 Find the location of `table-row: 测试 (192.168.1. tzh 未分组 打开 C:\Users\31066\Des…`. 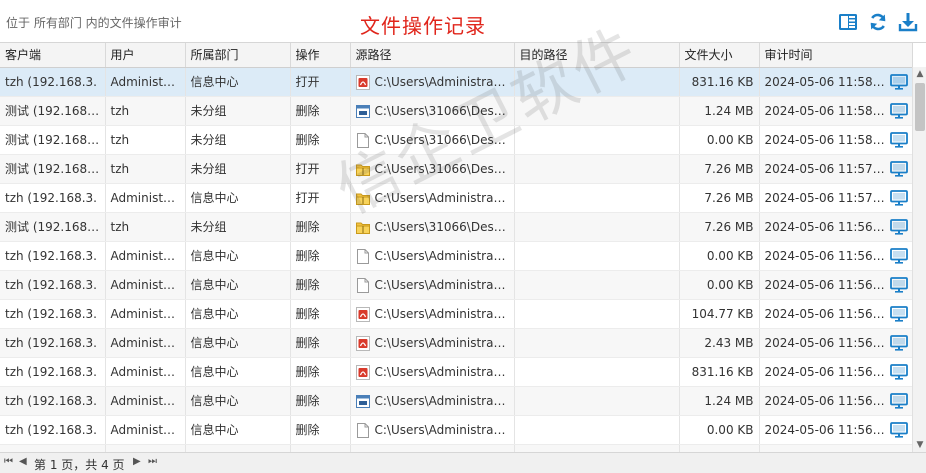

table-row: 测试 (192.168.1. tzh 未分组 打开 C:\Users\31066\Des… is located at coordinates (456, 169).